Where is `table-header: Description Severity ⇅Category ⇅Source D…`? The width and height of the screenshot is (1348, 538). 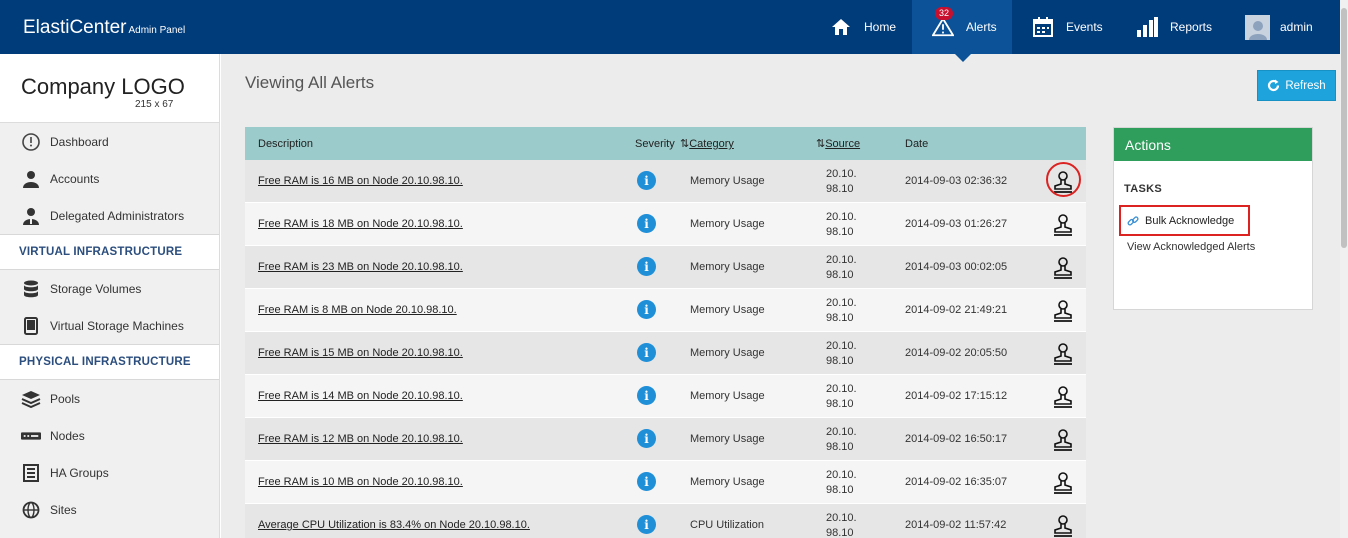 table-header: Description Severity ⇅Category ⇅Source D… is located at coordinates (665, 143).